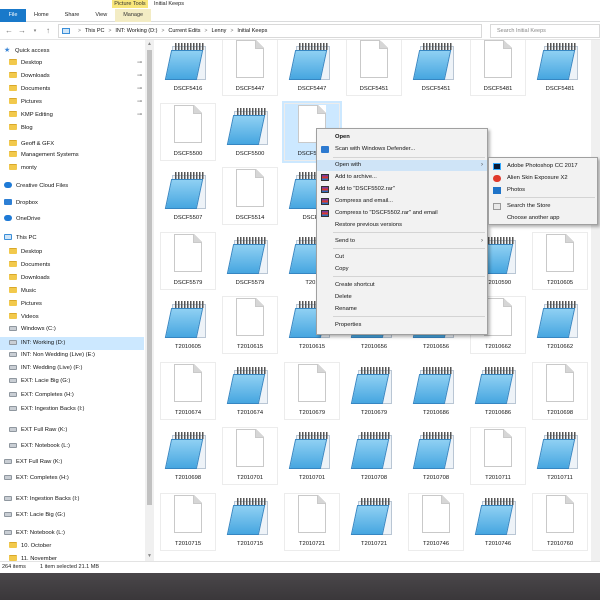  Describe the element at coordinates (543, 178) in the screenshot. I see `open-with-exposure: Alien Skin Exposure X2` at that location.